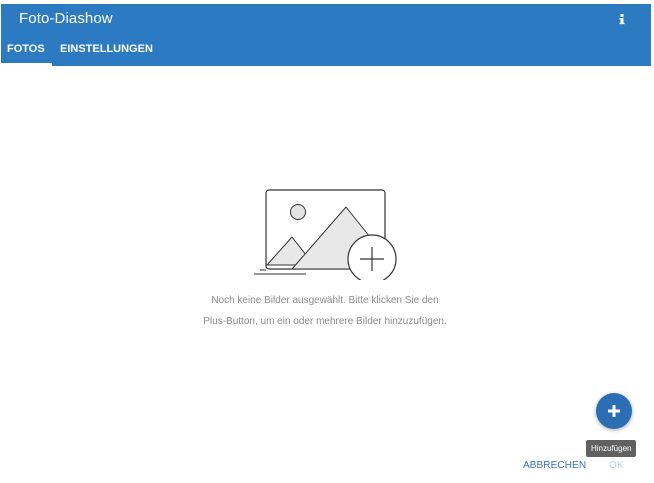  Describe the element at coordinates (554, 465) in the screenshot. I see `cancel-button: ABBRECHEN` at that location.